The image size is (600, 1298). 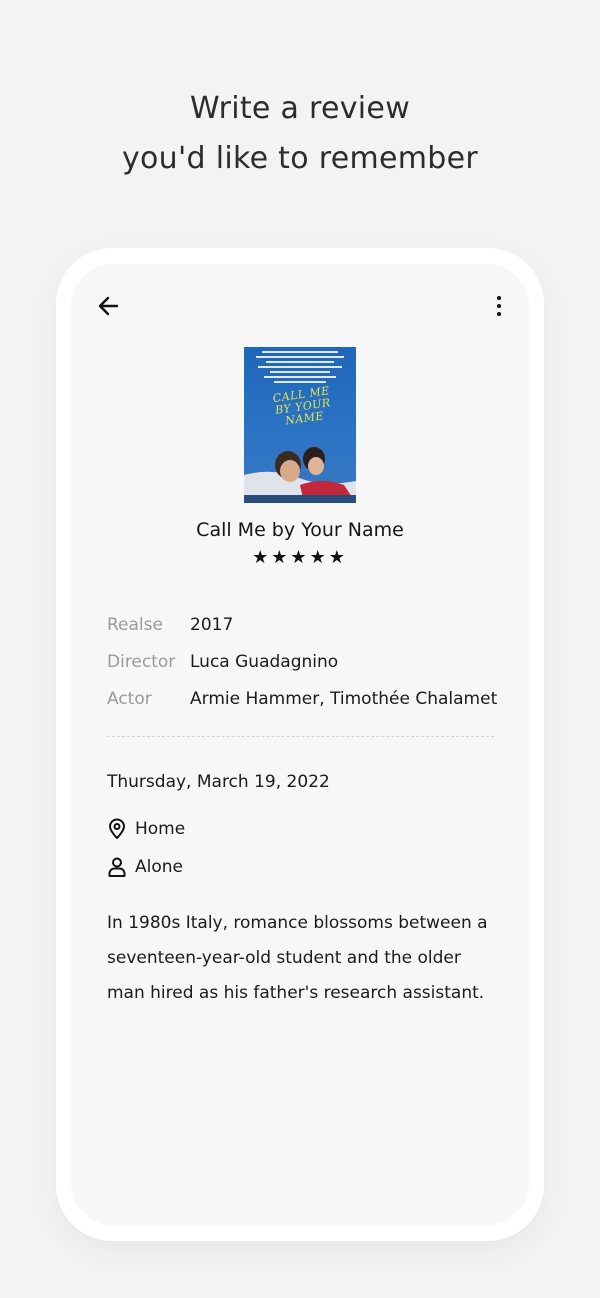 What do you see at coordinates (300, 475) in the screenshot?
I see `poster-people-illustration` at bounding box center [300, 475].